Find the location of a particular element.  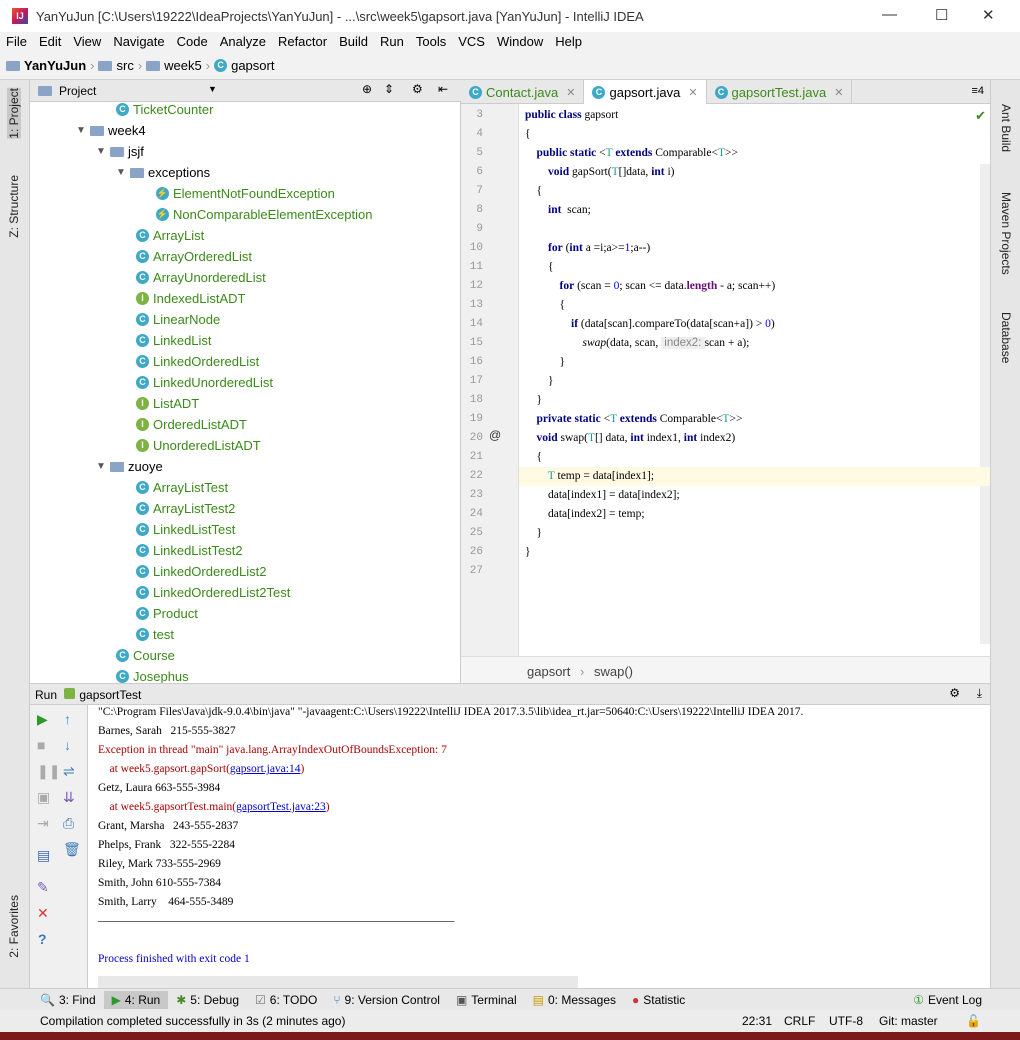

tree-item: C ArrayOrderedList is located at coordinates (194, 256).